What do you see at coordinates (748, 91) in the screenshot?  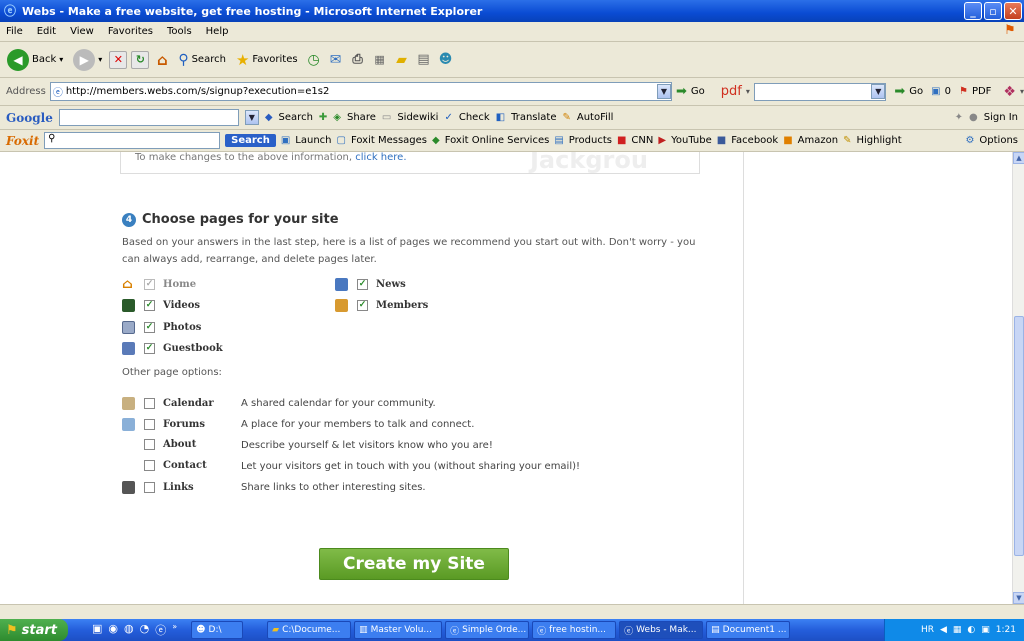 I see `pdf-dropdown-icon: ▾` at bounding box center [748, 91].